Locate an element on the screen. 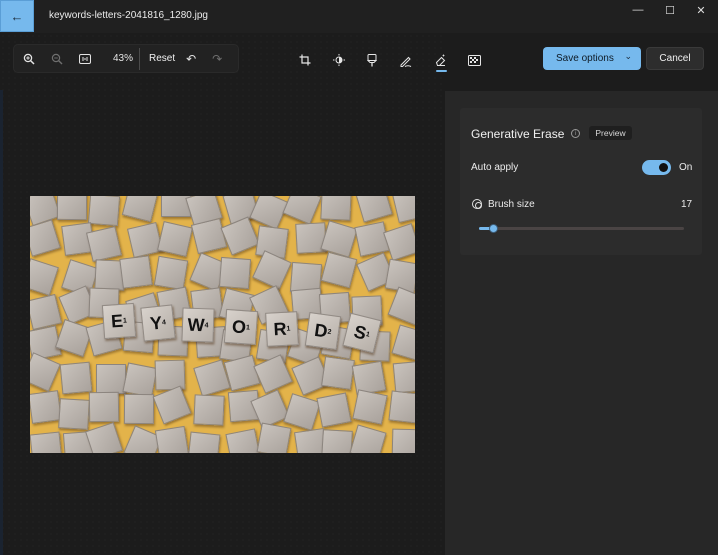 Image resolution: width=718 pixels, height=555 pixels. crop-tool-button is located at coordinates (305, 60).